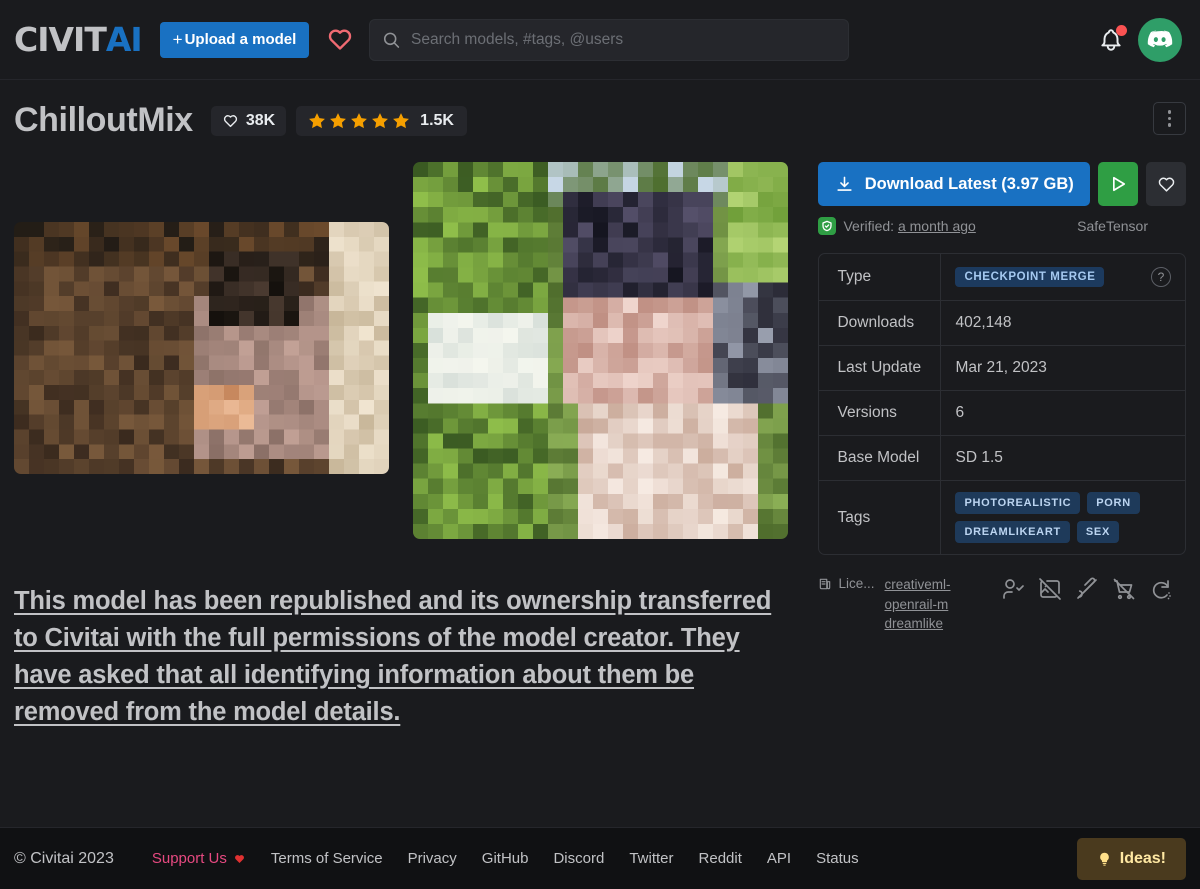  Describe the element at coordinates (234, 39) in the screenshot. I see `upload-a-model-button: + Upload a model` at that location.